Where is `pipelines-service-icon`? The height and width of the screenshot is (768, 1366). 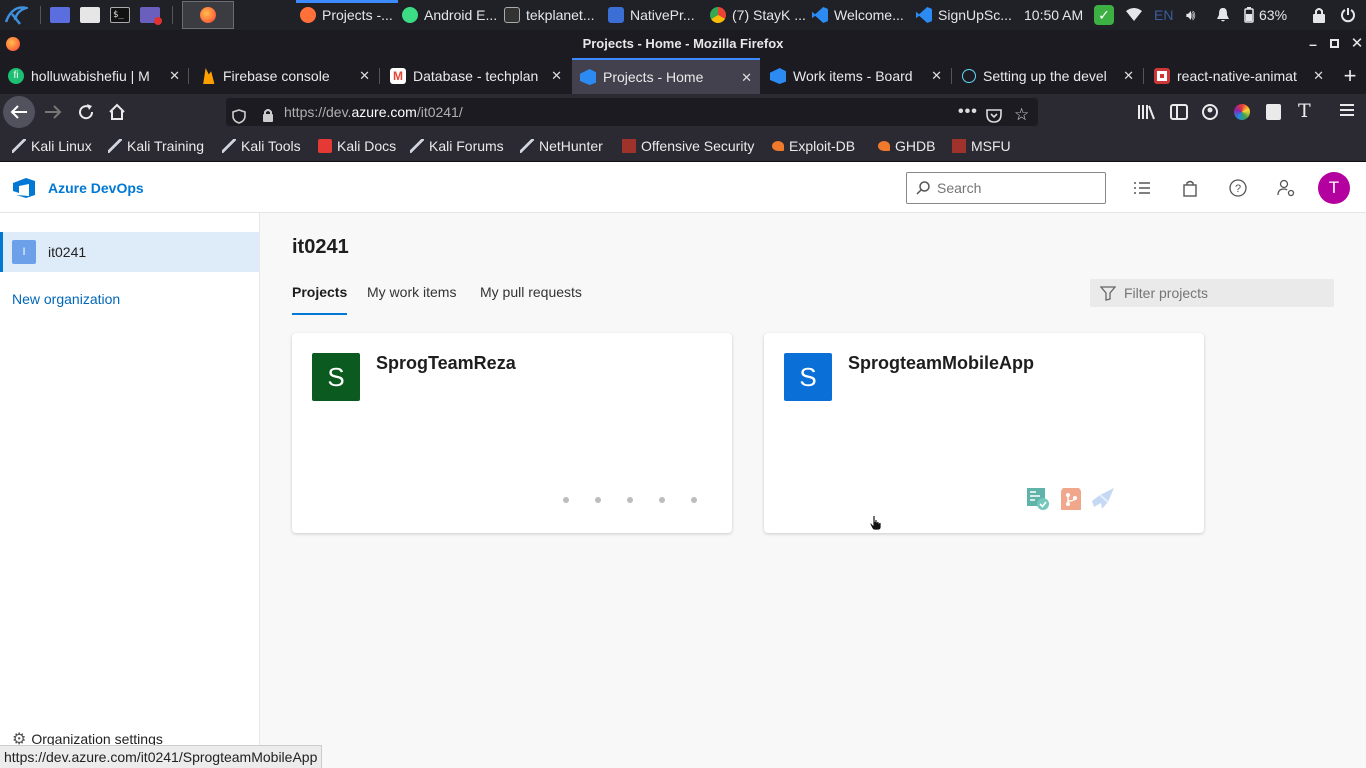
pipelines-service-icon is located at coordinates (1103, 499).